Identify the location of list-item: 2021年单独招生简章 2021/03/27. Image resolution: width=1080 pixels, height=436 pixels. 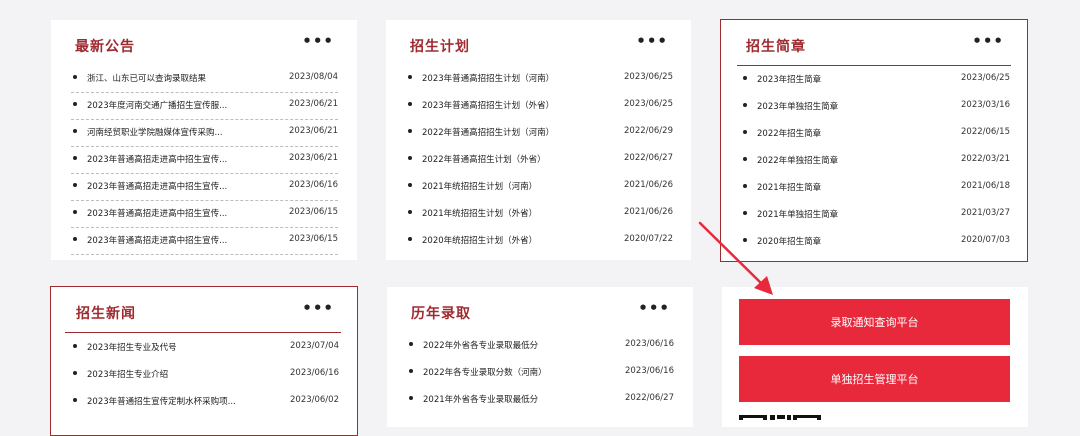
(875, 215).